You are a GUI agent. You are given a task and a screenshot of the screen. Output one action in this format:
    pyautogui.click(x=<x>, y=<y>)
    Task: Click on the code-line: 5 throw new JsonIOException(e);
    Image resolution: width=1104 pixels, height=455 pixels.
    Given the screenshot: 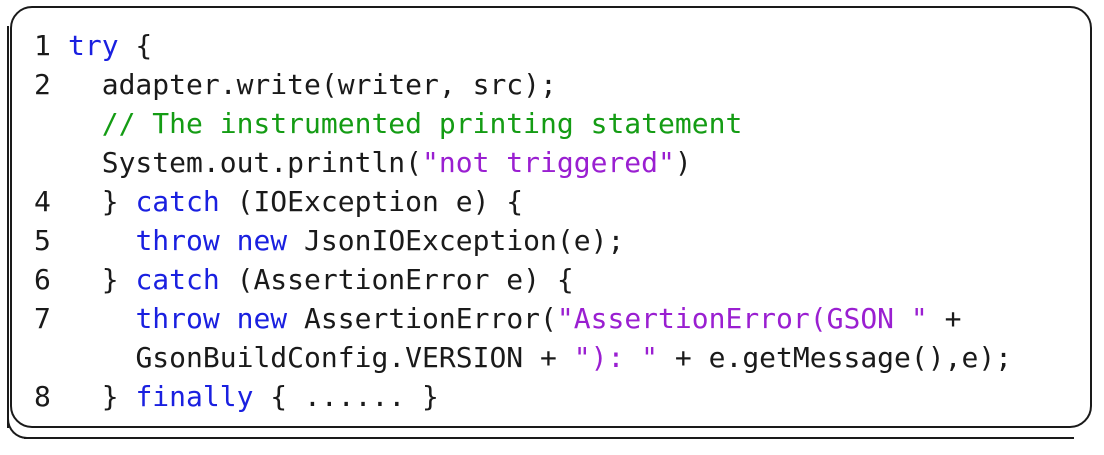 What is the action you would take?
    pyautogui.click(x=545, y=240)
    